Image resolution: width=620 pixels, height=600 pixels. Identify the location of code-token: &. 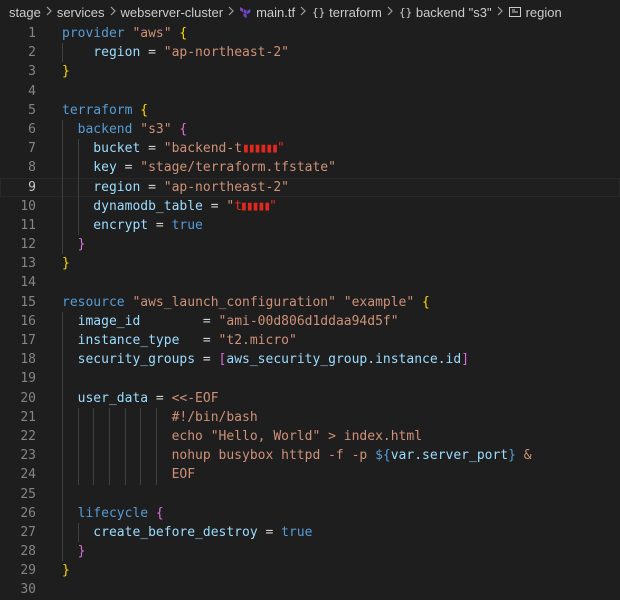
(523, 456).